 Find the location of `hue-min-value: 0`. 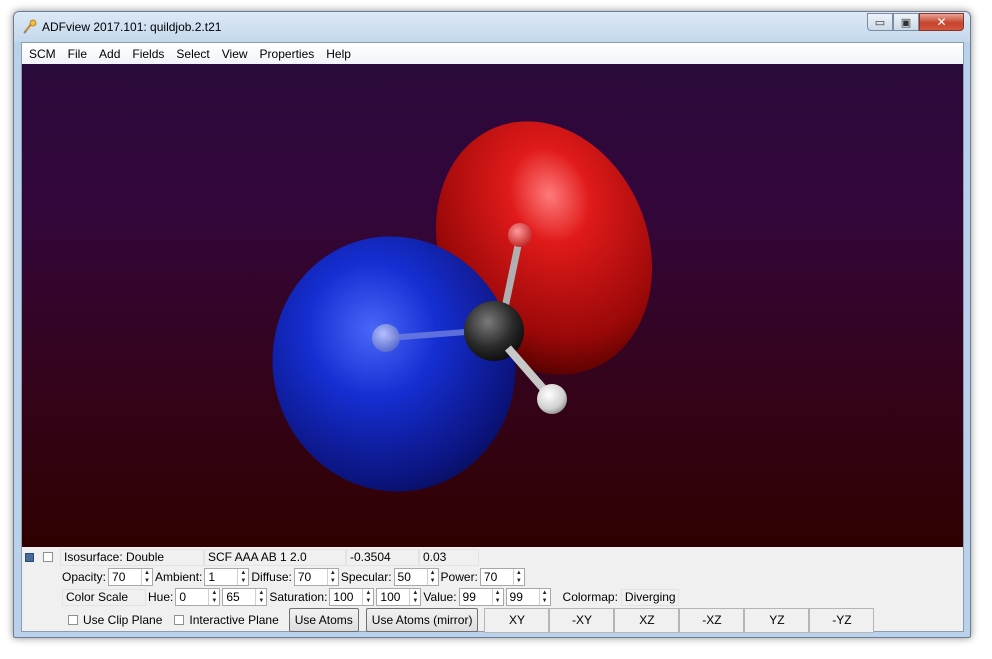

hue-min-value: 0 is located at coordinates (183, 597).